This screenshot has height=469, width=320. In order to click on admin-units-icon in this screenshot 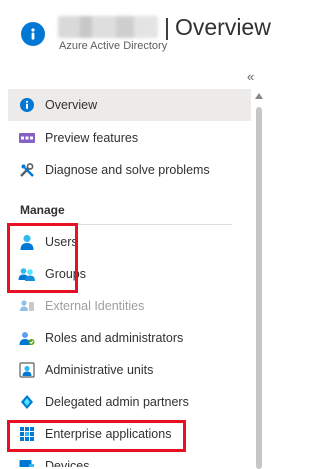, I will do `click(27, 370)`.